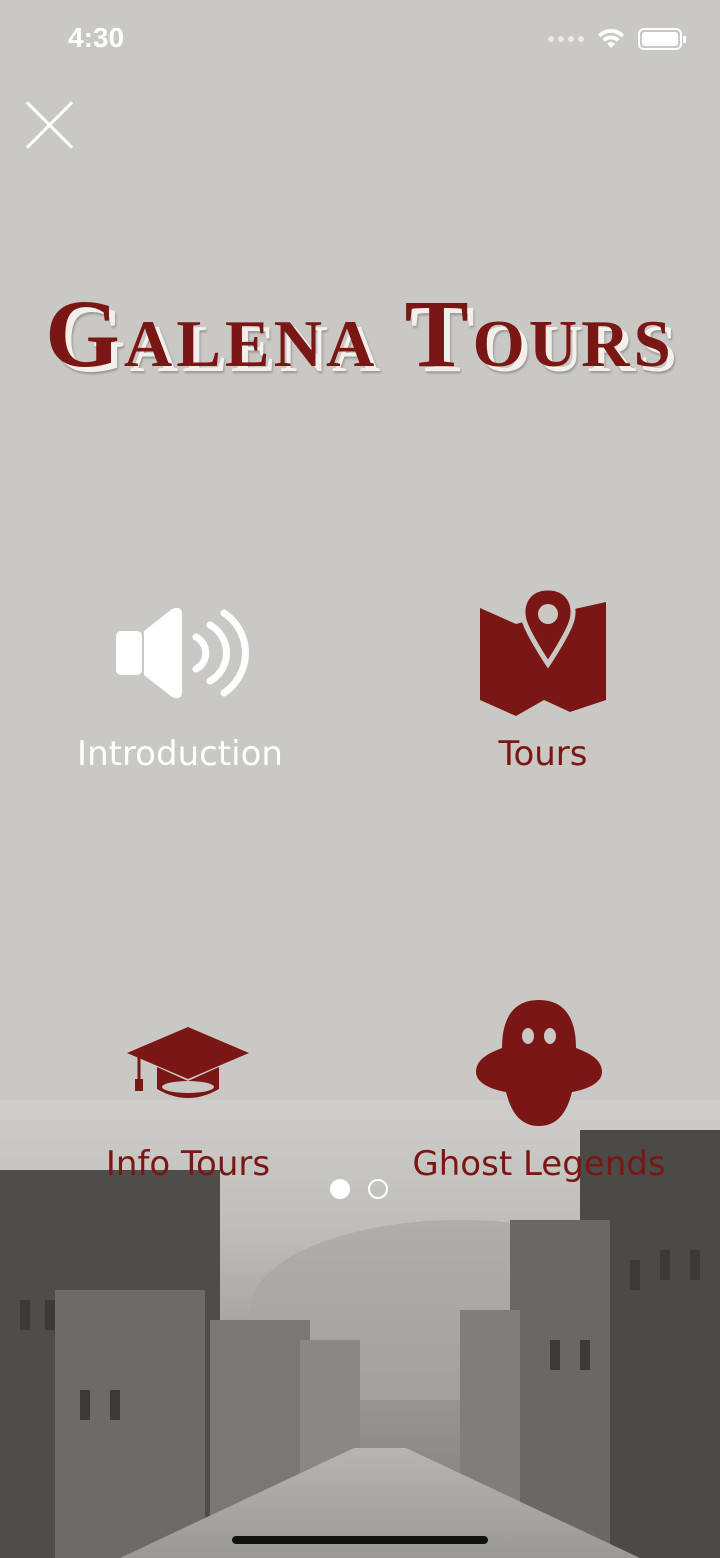 Image resolution: width=720 pixels, height=1558 pixels. Describe the element at coordinates (543, 754) in the screenshot. I see `tours-label: Tours` at that location.